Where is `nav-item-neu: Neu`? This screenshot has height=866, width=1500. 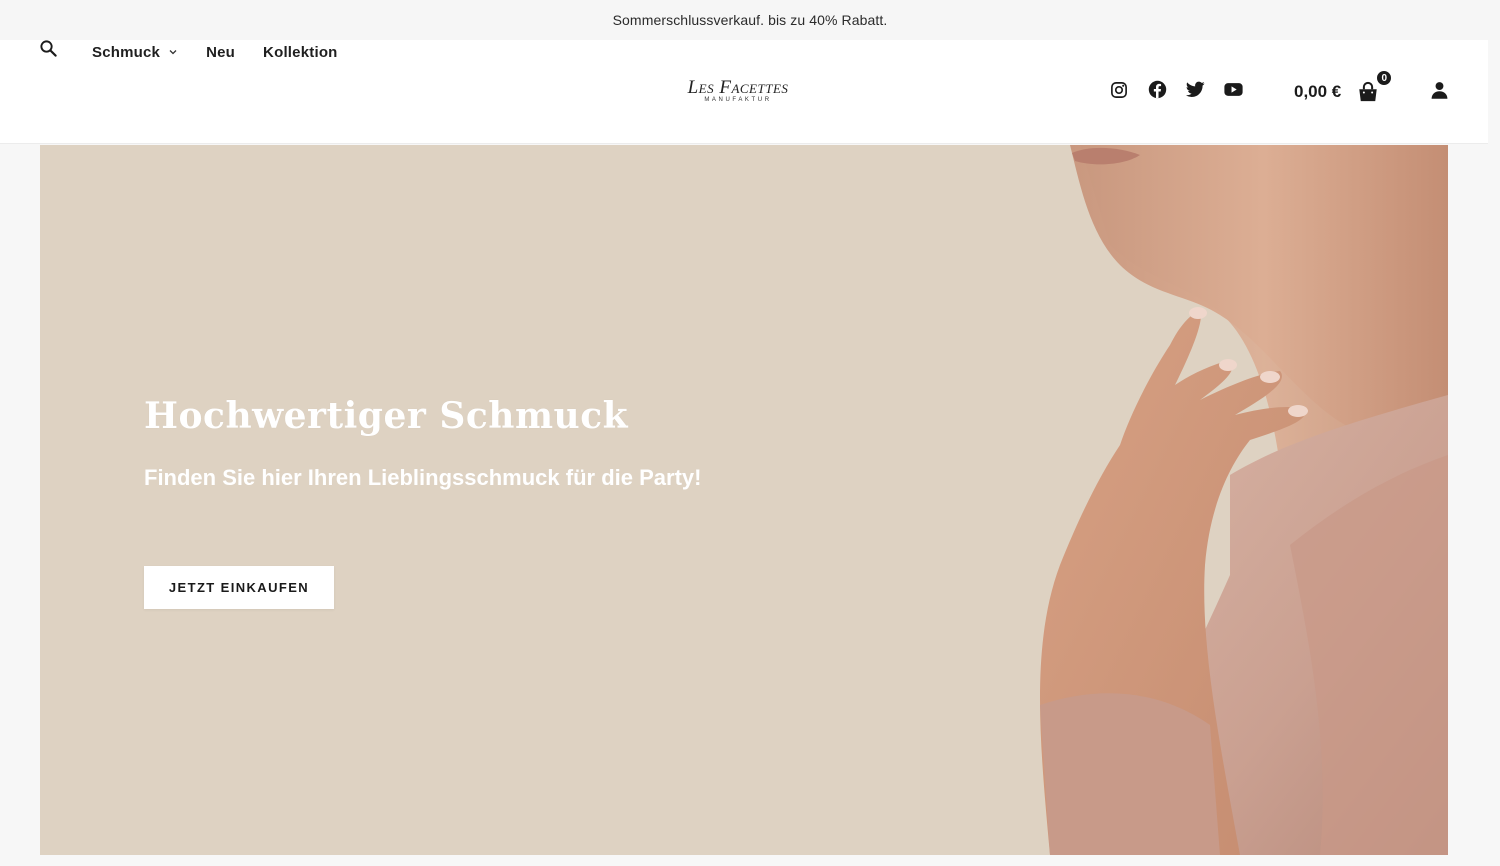 nav-item-neu: Neu is located at coordinates (220, 52).